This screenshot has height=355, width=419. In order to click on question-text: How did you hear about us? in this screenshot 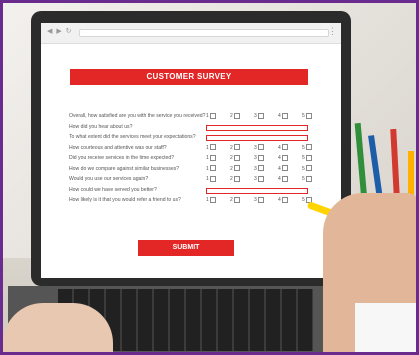, I will do `click(101, 126)`.